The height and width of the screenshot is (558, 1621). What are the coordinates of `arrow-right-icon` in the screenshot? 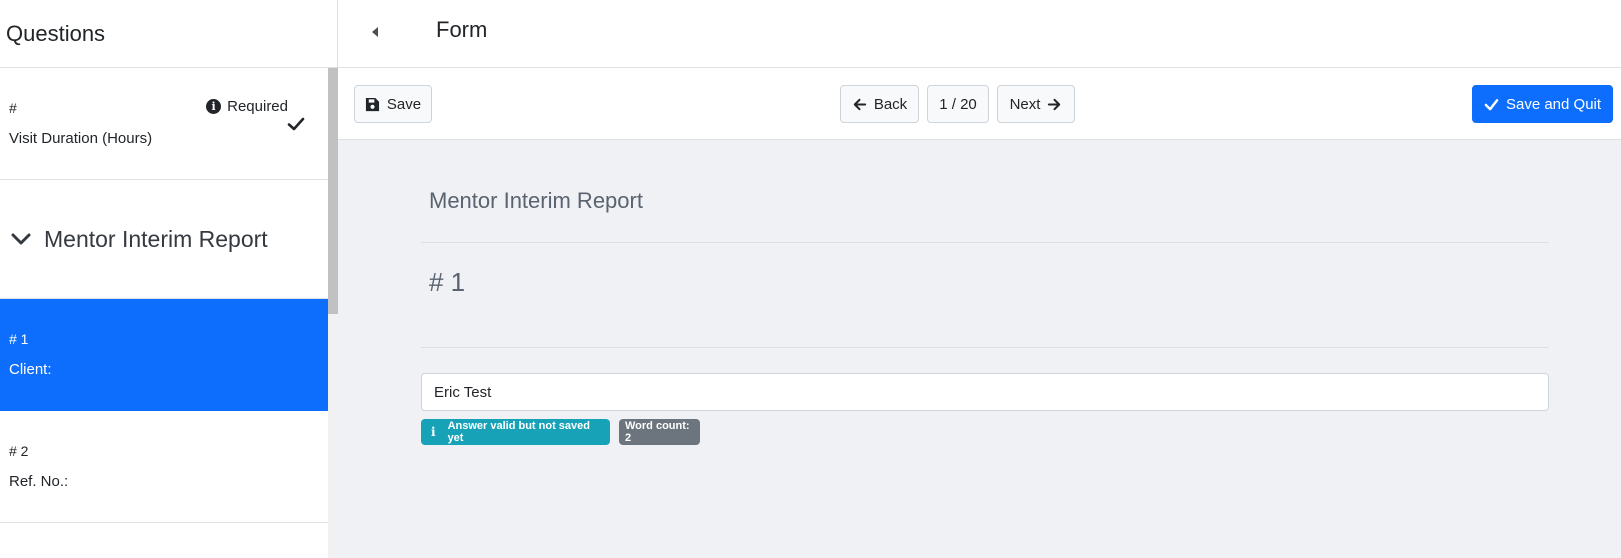 It's located at (1054, 104).